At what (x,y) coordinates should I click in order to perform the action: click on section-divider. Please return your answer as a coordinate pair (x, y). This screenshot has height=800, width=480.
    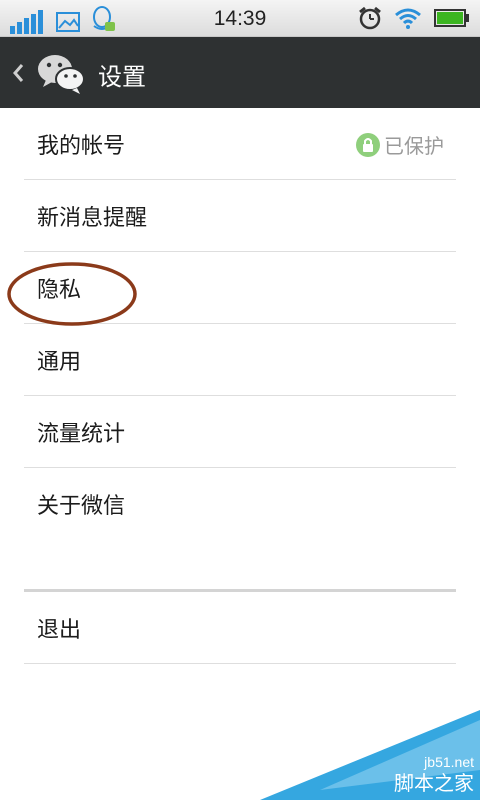
    Looking at the image, I should click on (240, 565).